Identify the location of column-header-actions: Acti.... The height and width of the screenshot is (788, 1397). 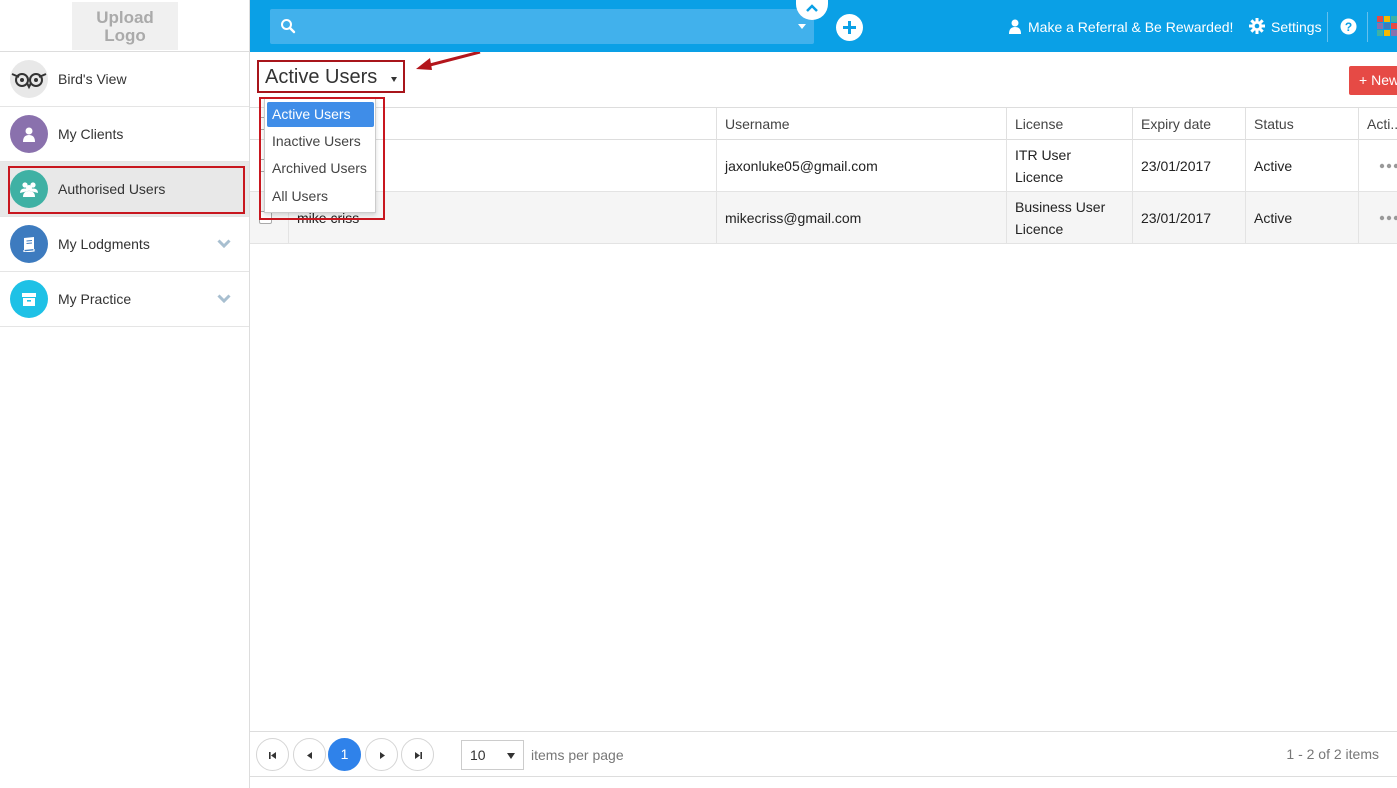
(1377, 124).